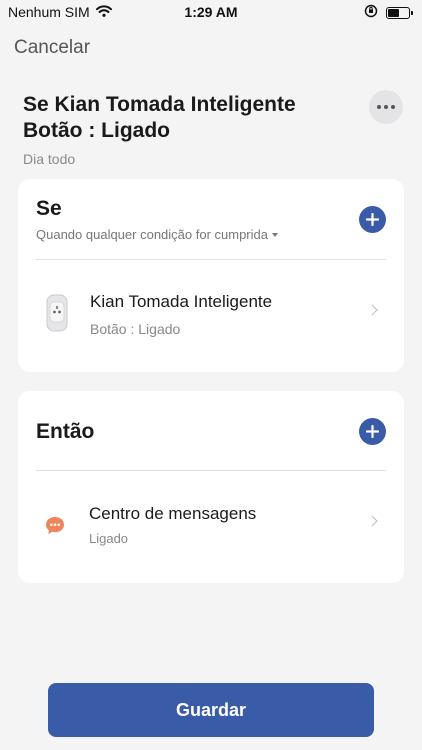 This screenshot has height=750, width=422. I want to click on clock: 1:29 AM, so click(211, 12).